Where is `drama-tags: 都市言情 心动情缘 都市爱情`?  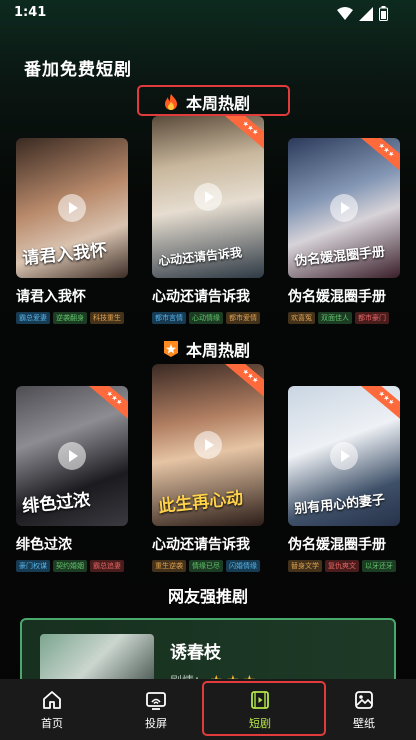 drama-tags: 都市言情 心动情缘 都市爱情 is located at coordinates (208, 318).